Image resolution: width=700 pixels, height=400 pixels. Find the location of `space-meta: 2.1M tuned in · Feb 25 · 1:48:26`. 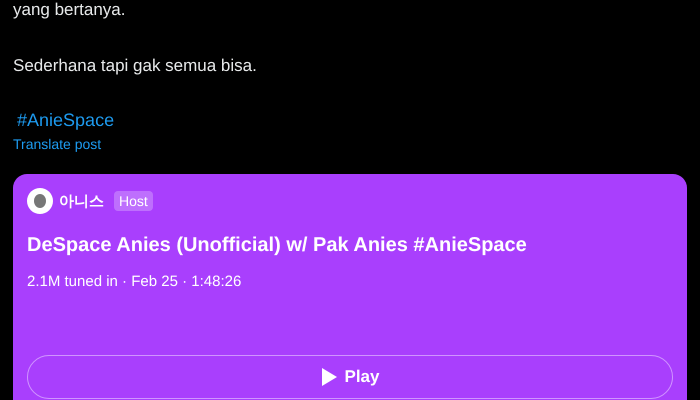

space-meta: 2.1M tuned in · Feb 25 · 1:48:26 is located at coordinates (134, 281).